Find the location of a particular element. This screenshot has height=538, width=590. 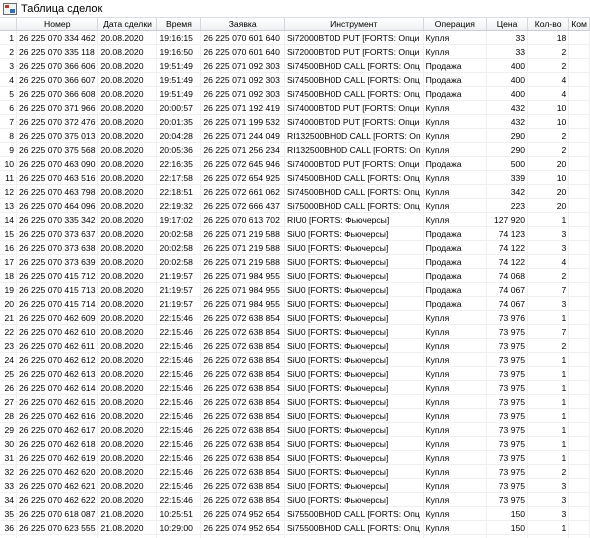

cell-time: 19:51:49 is located at coordinates (179, 93).